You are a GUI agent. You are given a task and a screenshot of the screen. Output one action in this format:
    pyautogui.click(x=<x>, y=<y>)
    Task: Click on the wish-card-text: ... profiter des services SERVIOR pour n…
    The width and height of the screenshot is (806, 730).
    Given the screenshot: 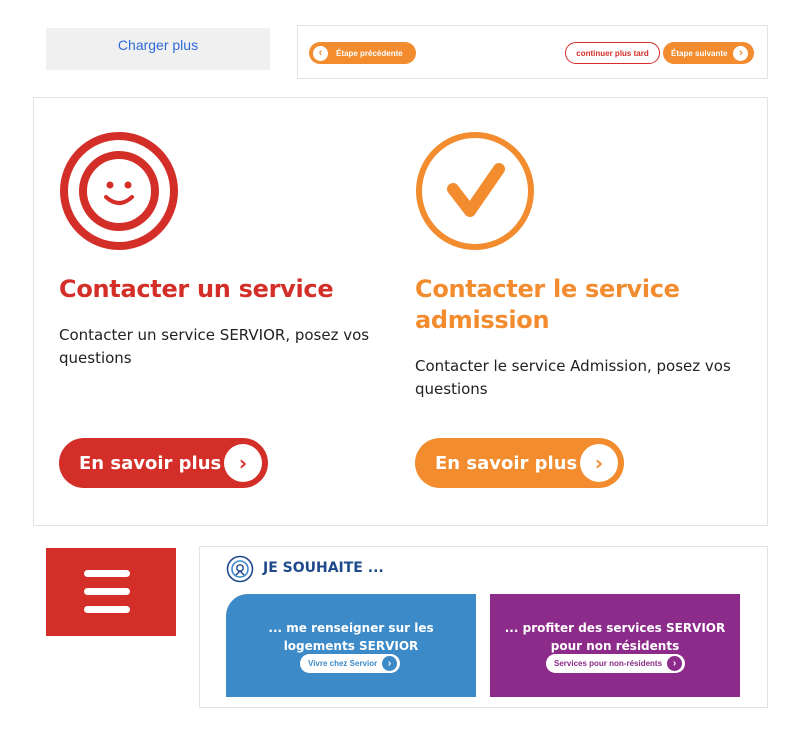 What is the action you would take?
    pyautogui.click(x=615, y=637)
    